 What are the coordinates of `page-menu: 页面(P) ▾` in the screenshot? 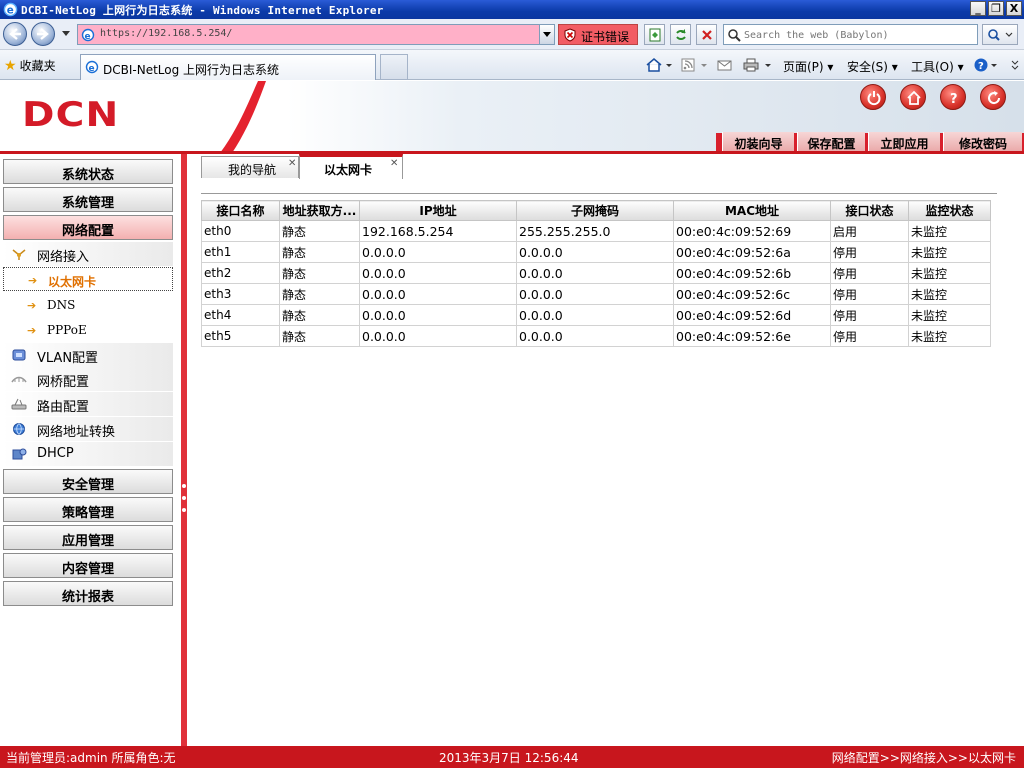 It's located at (808, 66).